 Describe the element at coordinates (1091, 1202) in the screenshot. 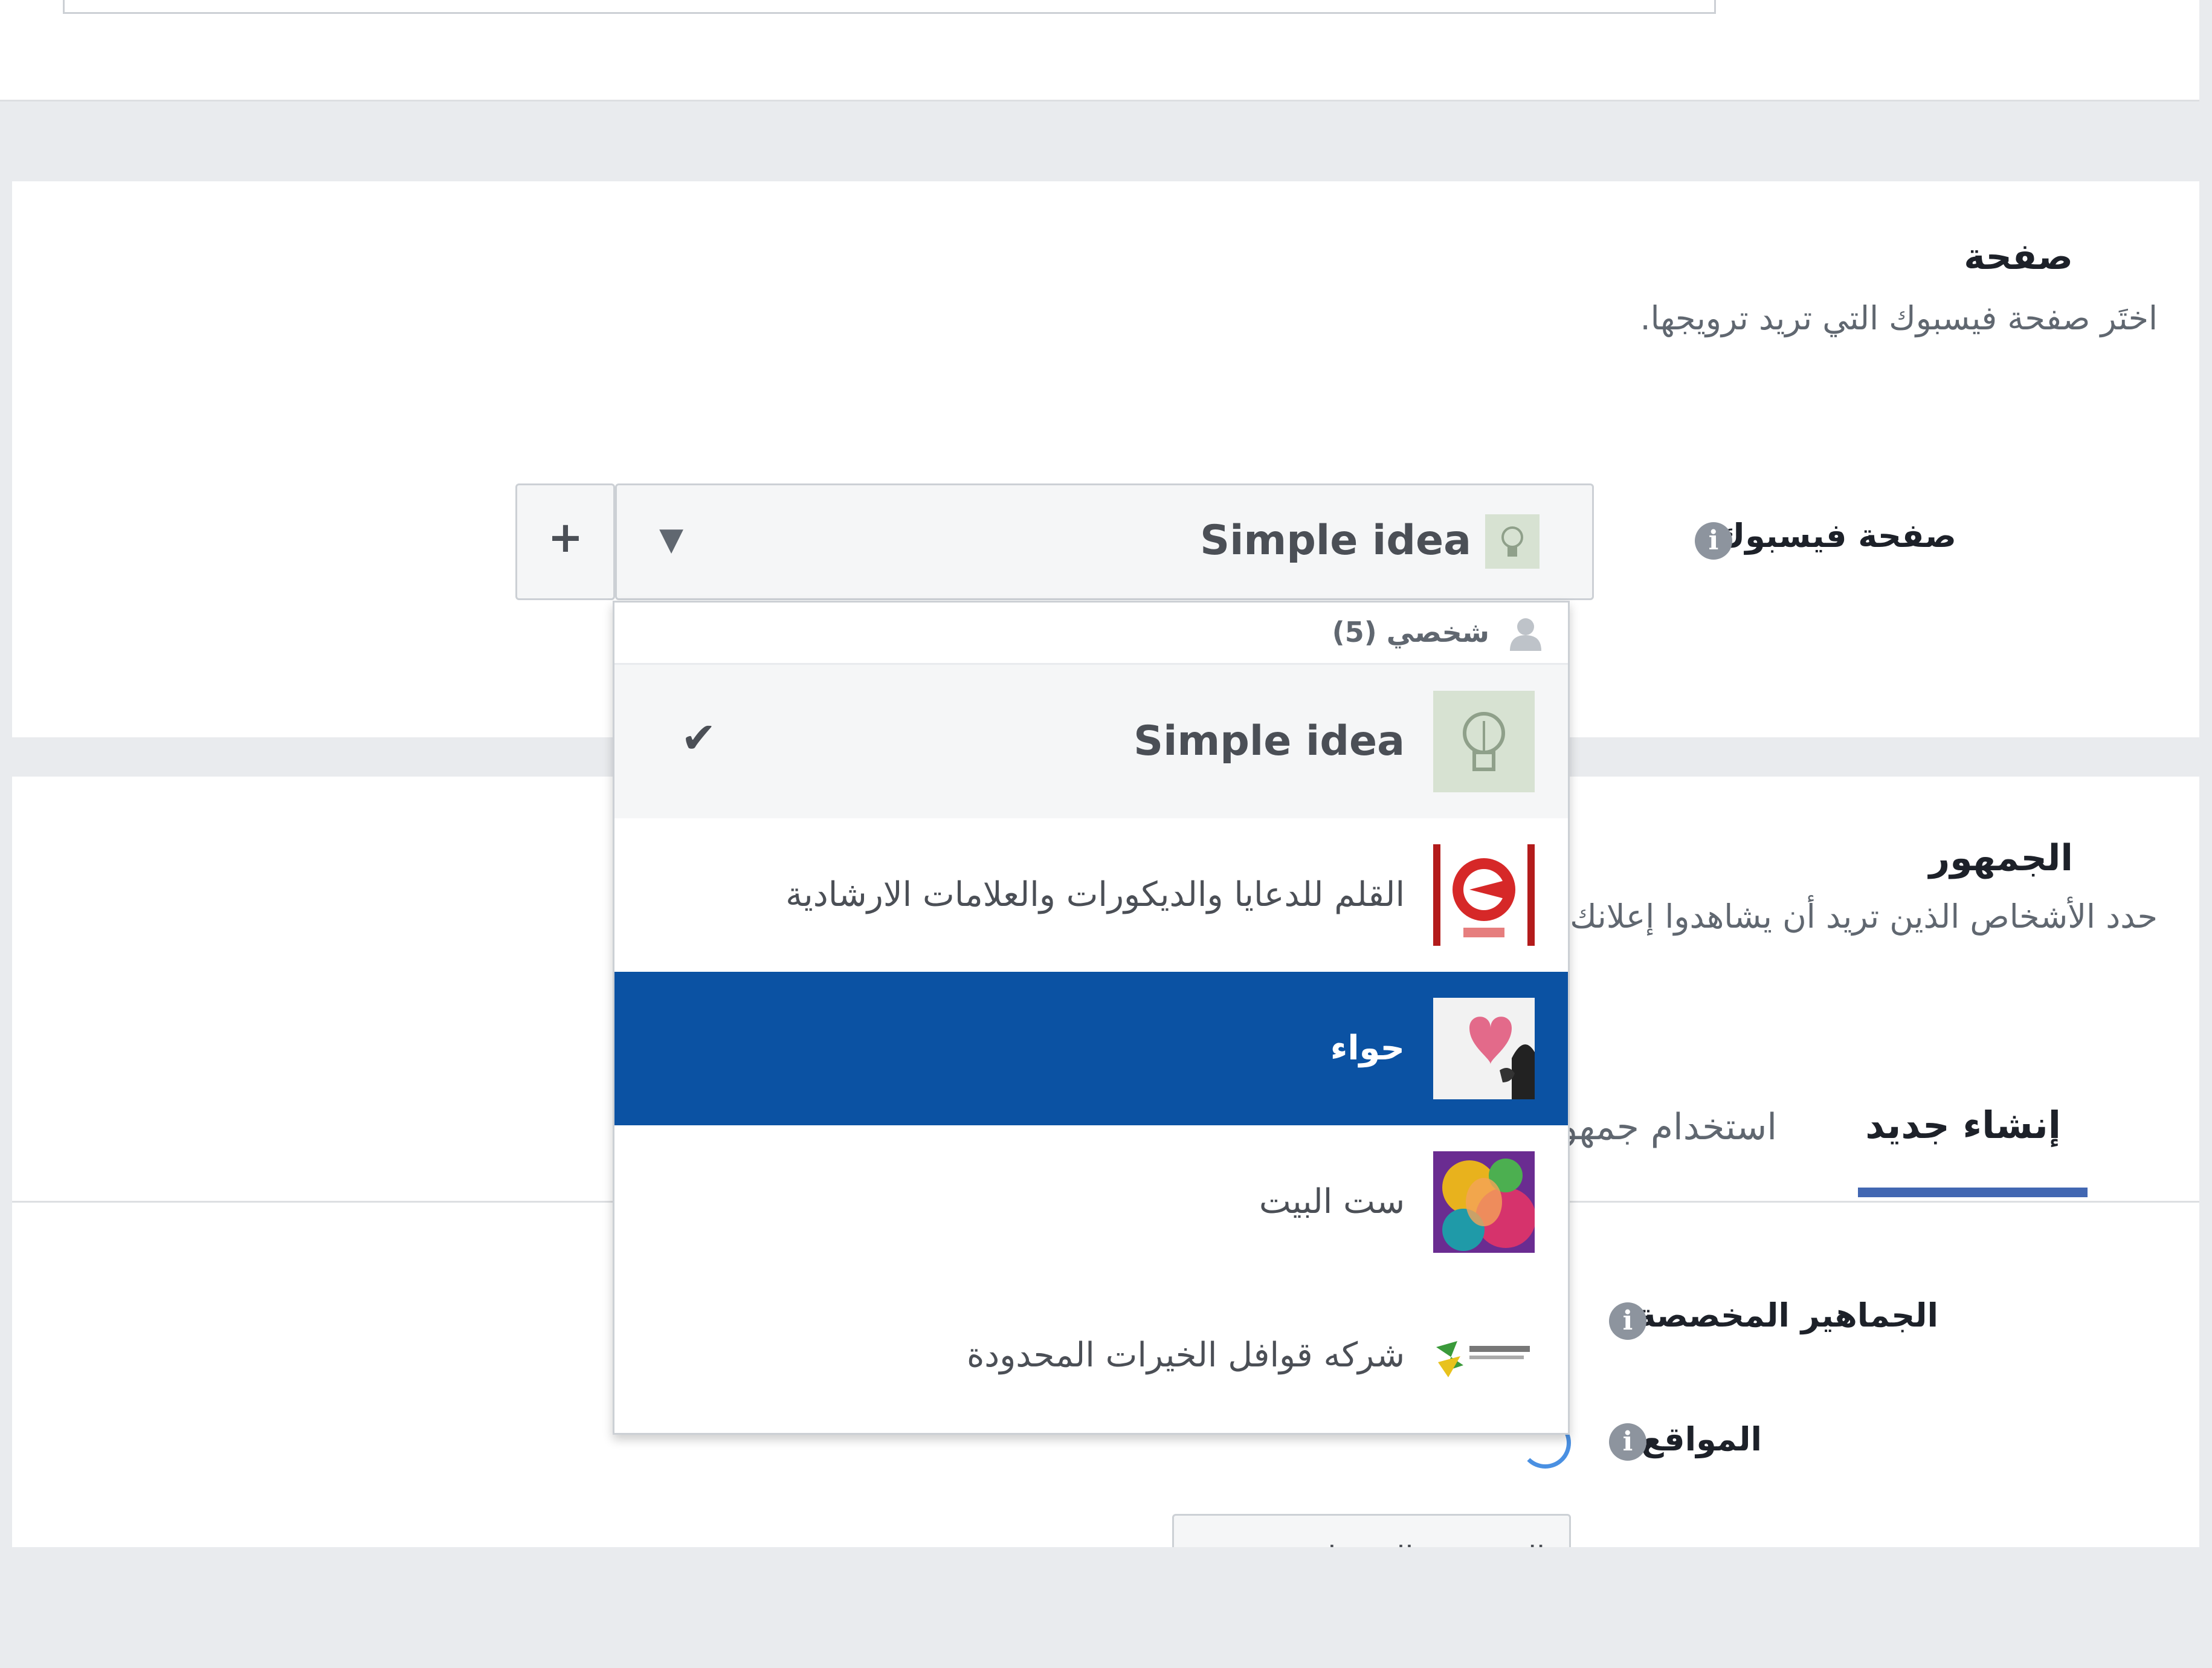

I see `dropdown-item-sett-albeit: ست البيت` at that location.